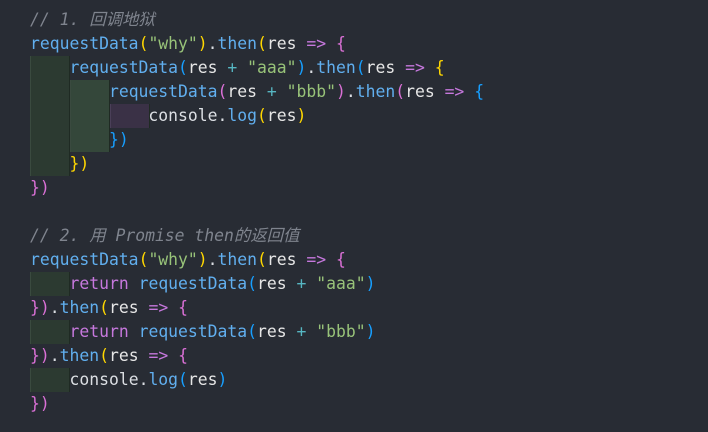 The width and height of the screenshot is (708, 432). I want to click on code-token: // 1. 回调地狱, so click(92, 19).